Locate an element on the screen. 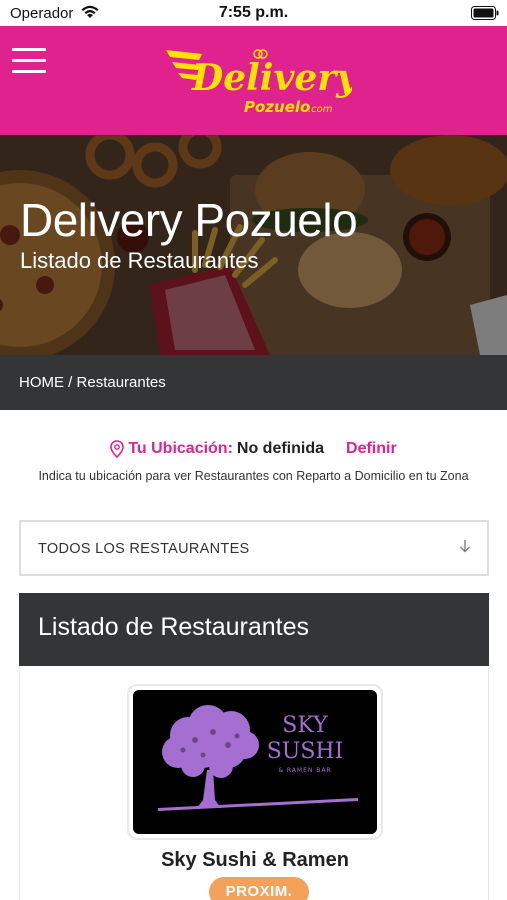  filter-selected-value: TODOS LOS RESTAURANTES is located at coordinates (144, 549).